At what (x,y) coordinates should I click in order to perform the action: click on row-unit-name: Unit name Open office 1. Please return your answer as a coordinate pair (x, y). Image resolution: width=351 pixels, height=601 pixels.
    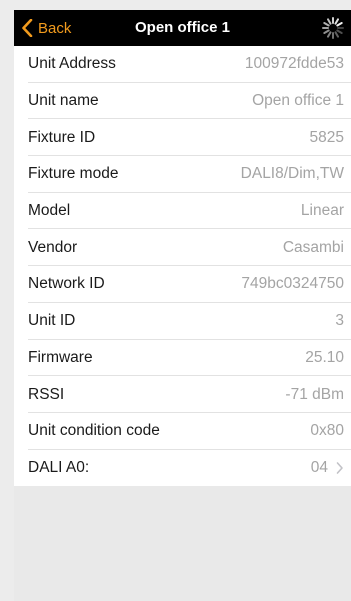
    Looking at the image, I should click on (182, 101).